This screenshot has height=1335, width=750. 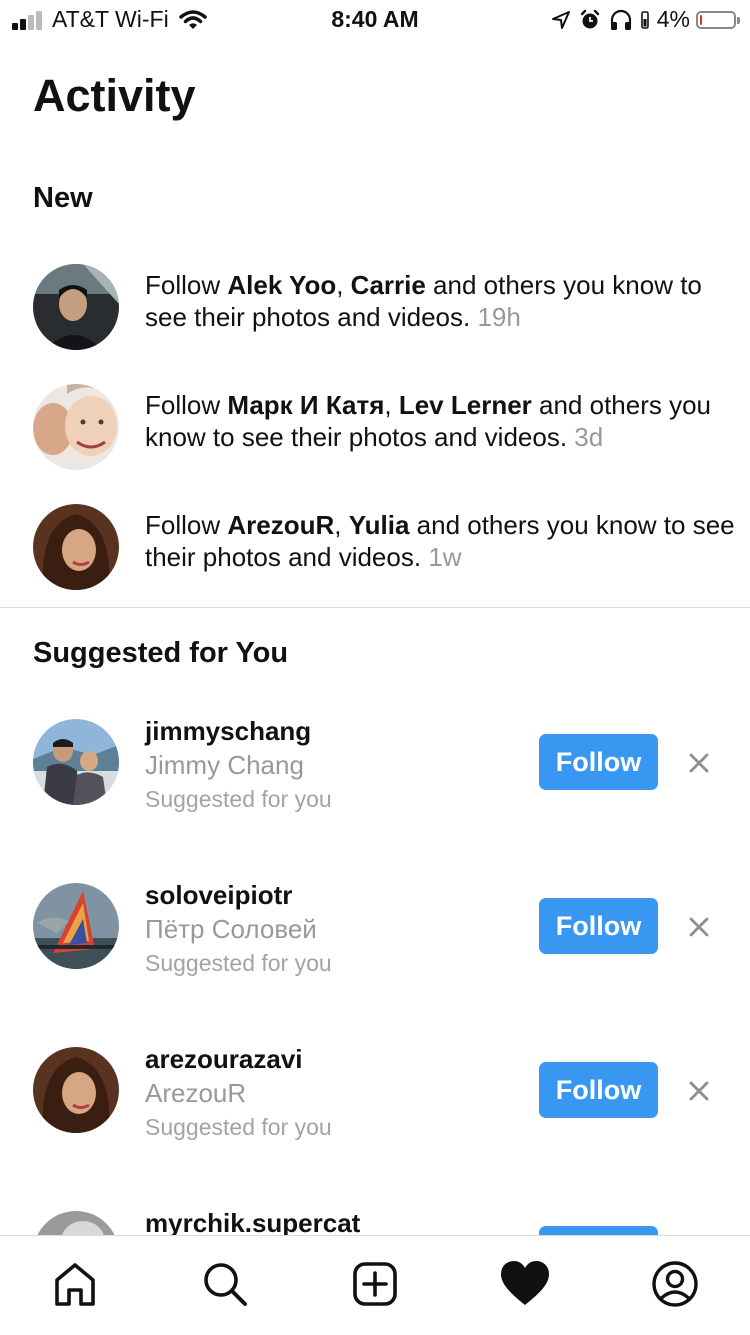 I want to click on section-title-new: New, so click(x=63, y=198).